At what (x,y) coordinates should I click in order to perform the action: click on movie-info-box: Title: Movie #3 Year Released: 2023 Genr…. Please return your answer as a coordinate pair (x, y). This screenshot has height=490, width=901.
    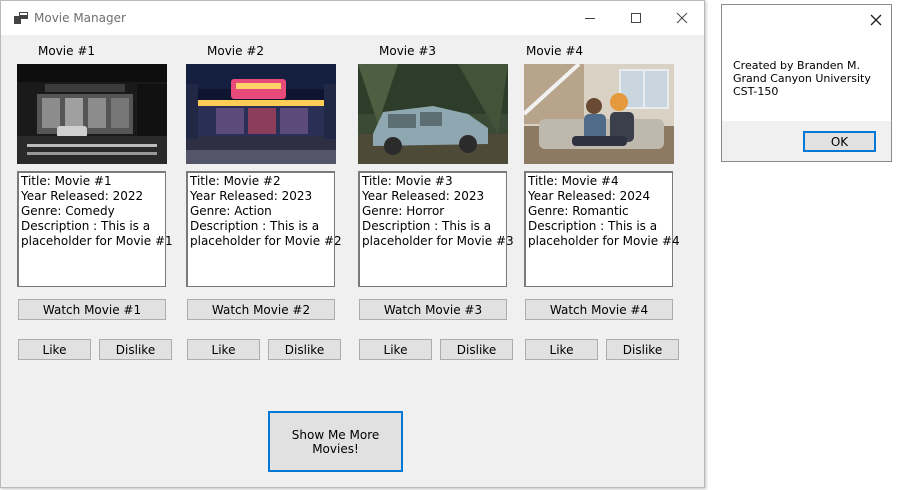
    Looking at the image, I should click on (436, 229).